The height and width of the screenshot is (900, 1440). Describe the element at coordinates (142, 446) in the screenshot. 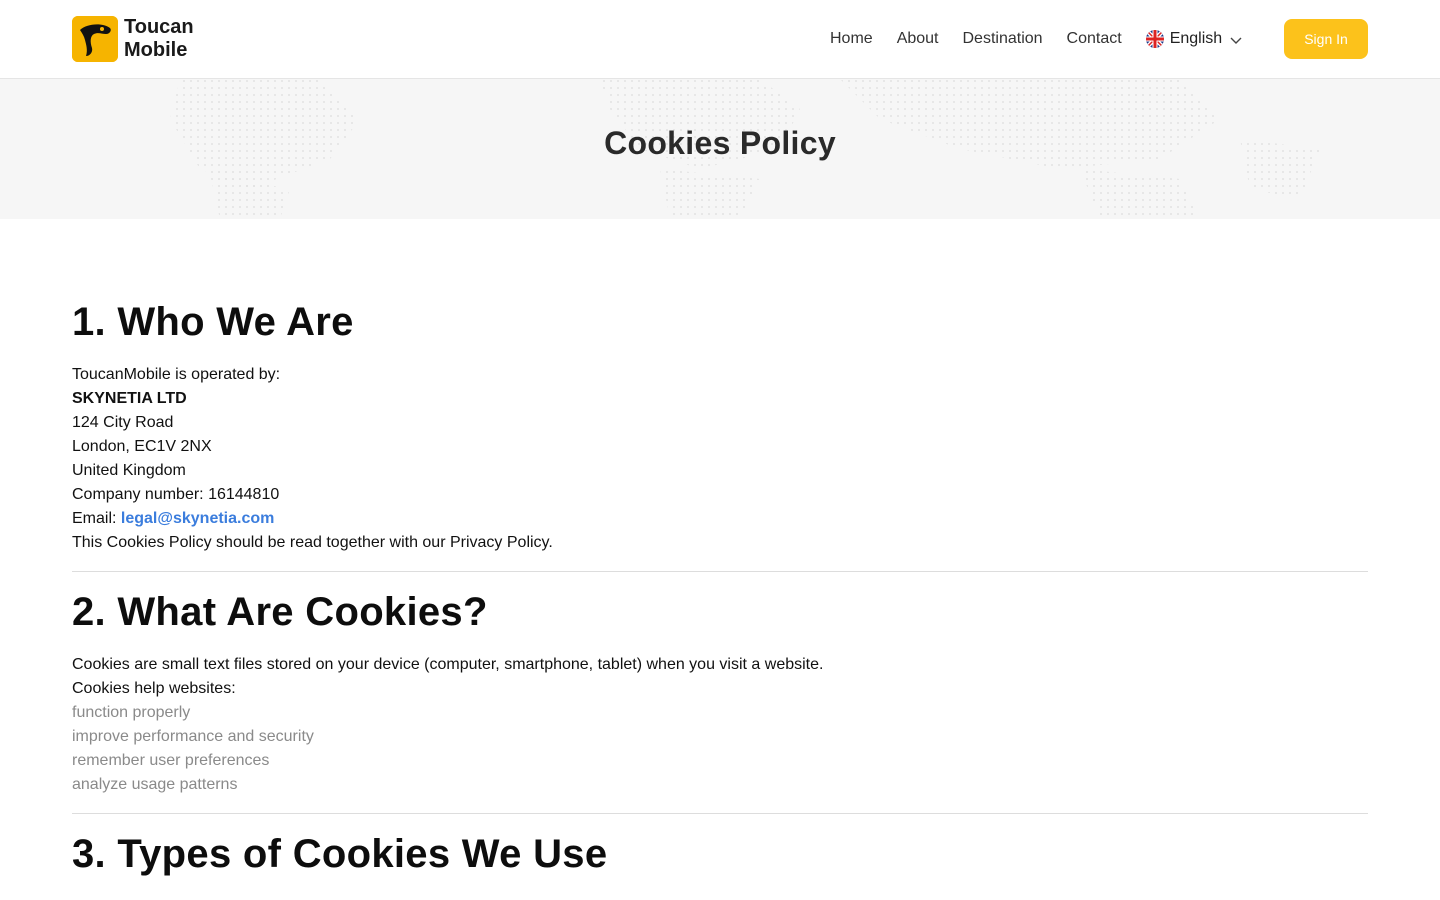

I see `address-line-2: London, EC1V 2NX` at that location.